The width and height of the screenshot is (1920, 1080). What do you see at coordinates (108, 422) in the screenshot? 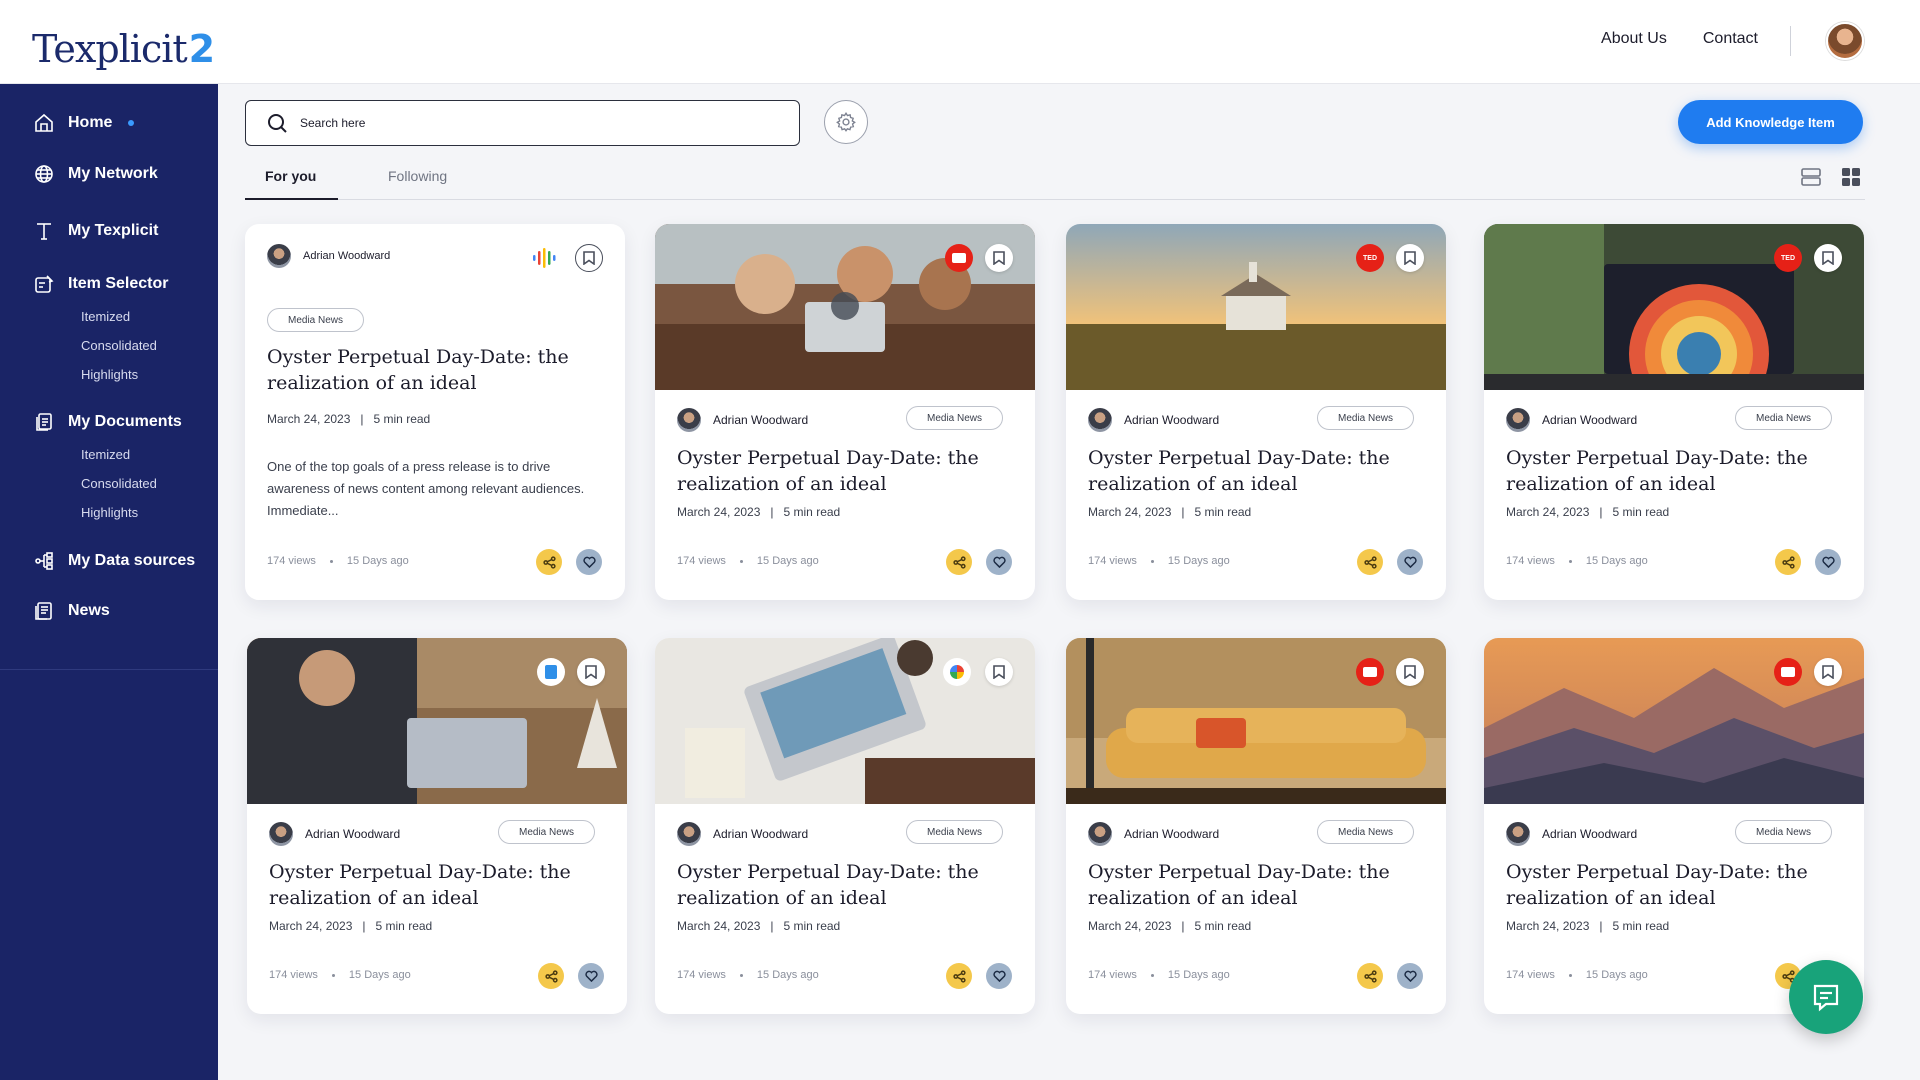
I see `sidebar-item-my-documents: My Documents` at bounding box center [108, 422].